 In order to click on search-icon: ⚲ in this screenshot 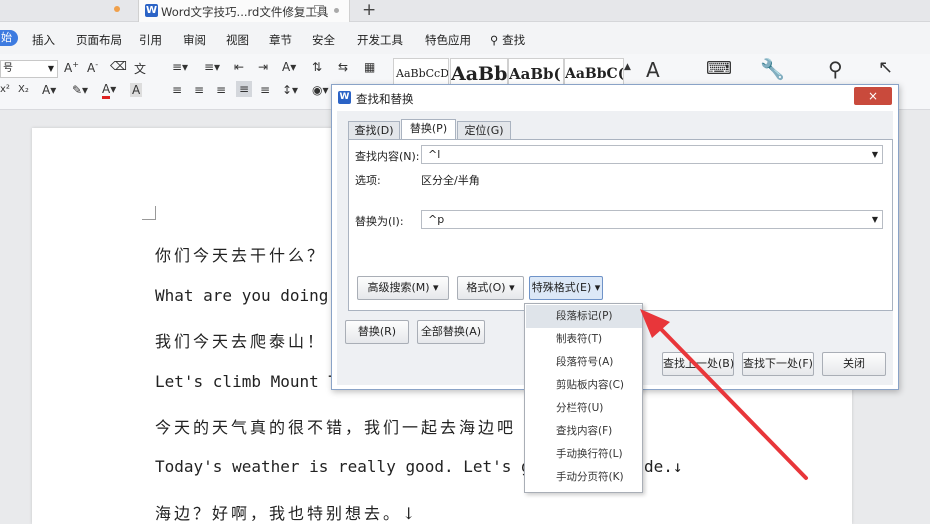, I will do `click(494, 40)`.